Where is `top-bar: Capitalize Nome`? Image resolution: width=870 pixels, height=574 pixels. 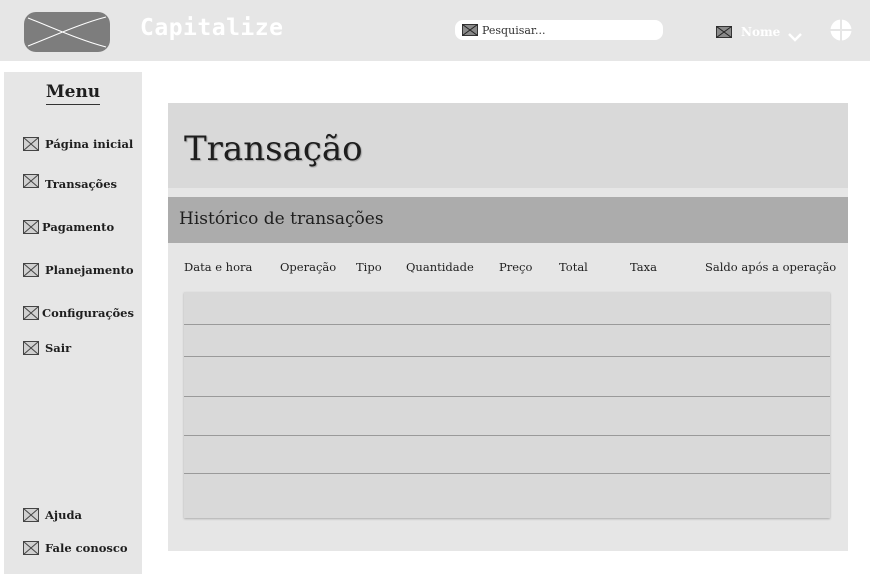 top-bar: Capitalize Nome is located at coordinates (435, 30).